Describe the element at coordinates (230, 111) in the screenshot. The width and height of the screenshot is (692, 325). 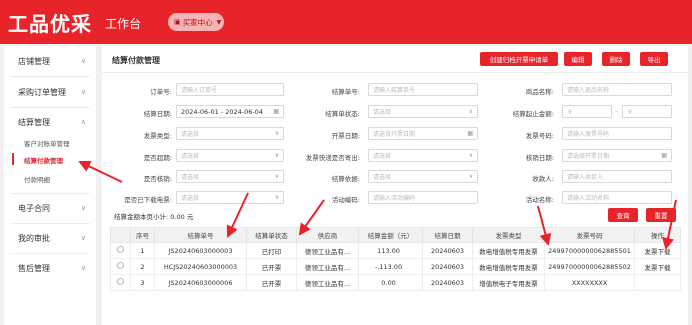
I see `settle-date-picker: 2024-06-01 - 2024-06-04 ▦` at that location.